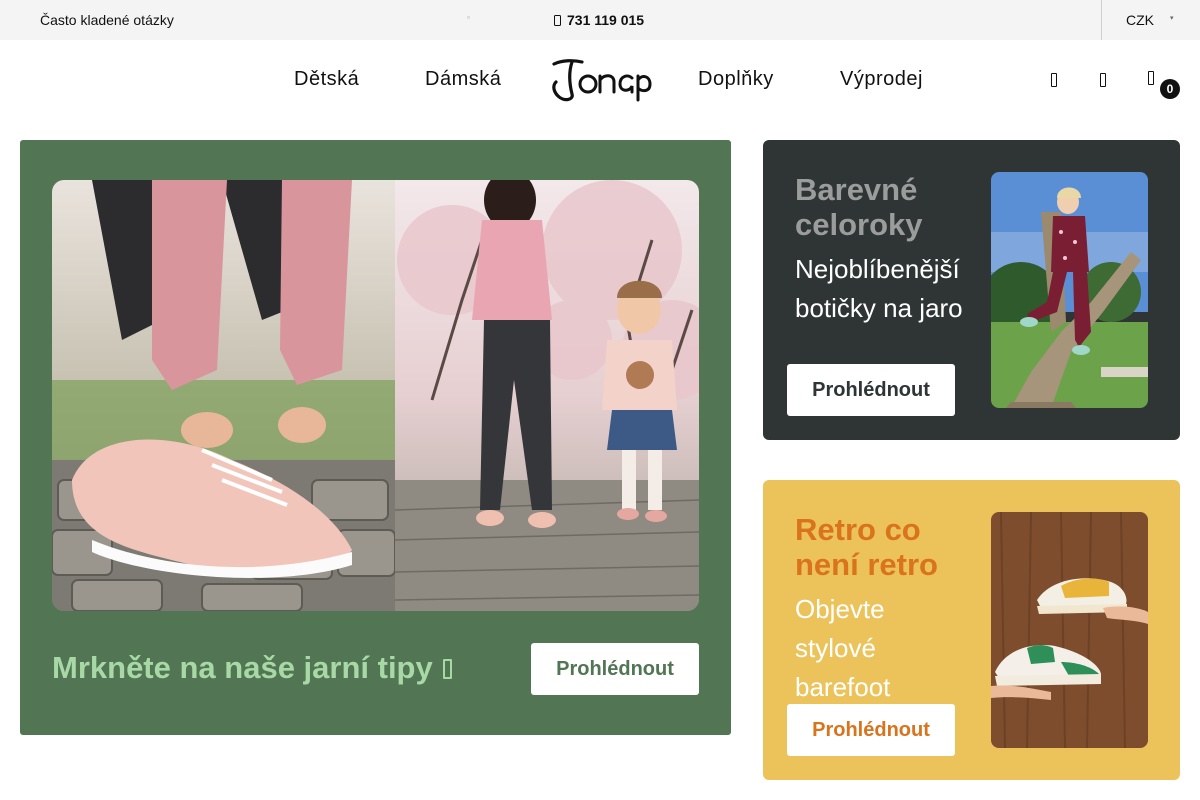 The image size is (1200, 800). I want to click on girl-on-tree-photo, so click(1069, 290).